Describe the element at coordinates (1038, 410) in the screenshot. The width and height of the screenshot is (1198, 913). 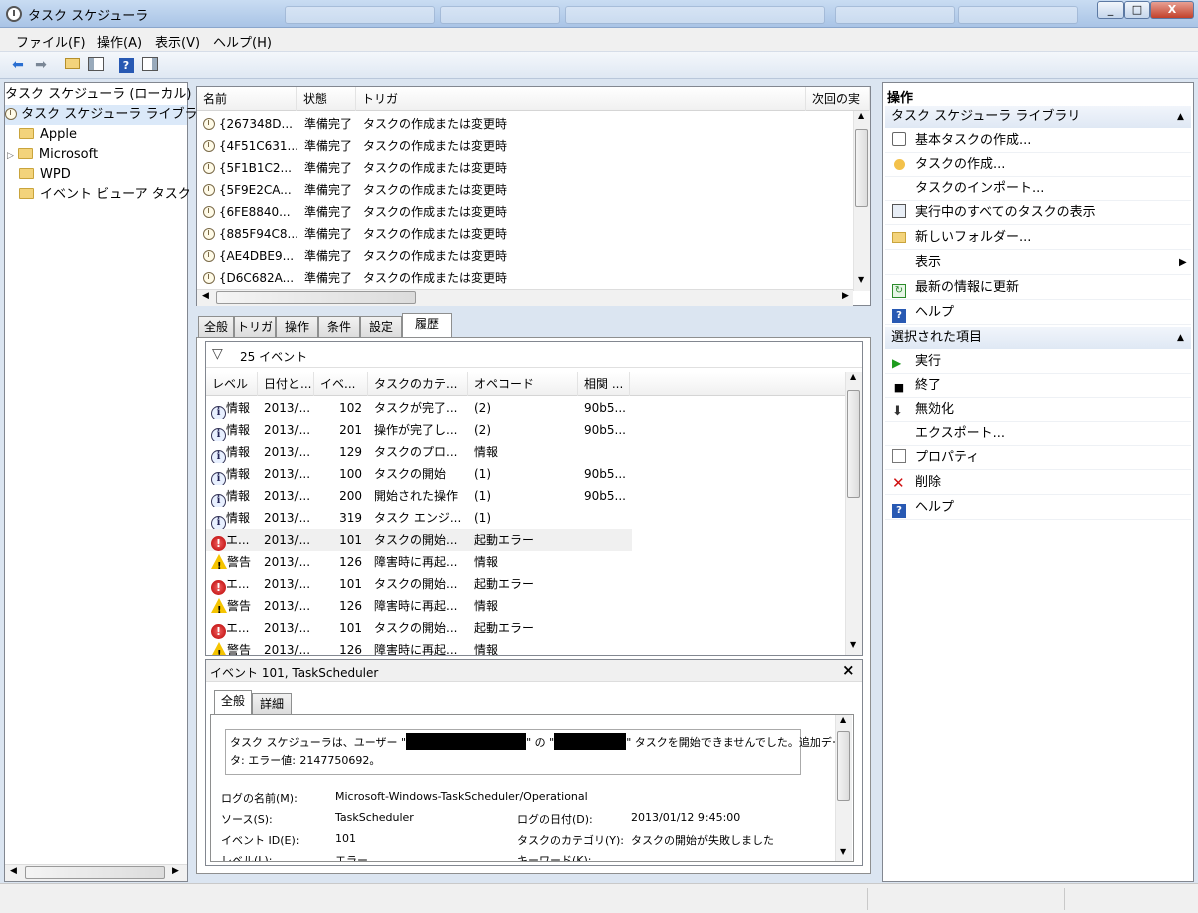
I see `action-disable: ⬇ 無効化` at that location.